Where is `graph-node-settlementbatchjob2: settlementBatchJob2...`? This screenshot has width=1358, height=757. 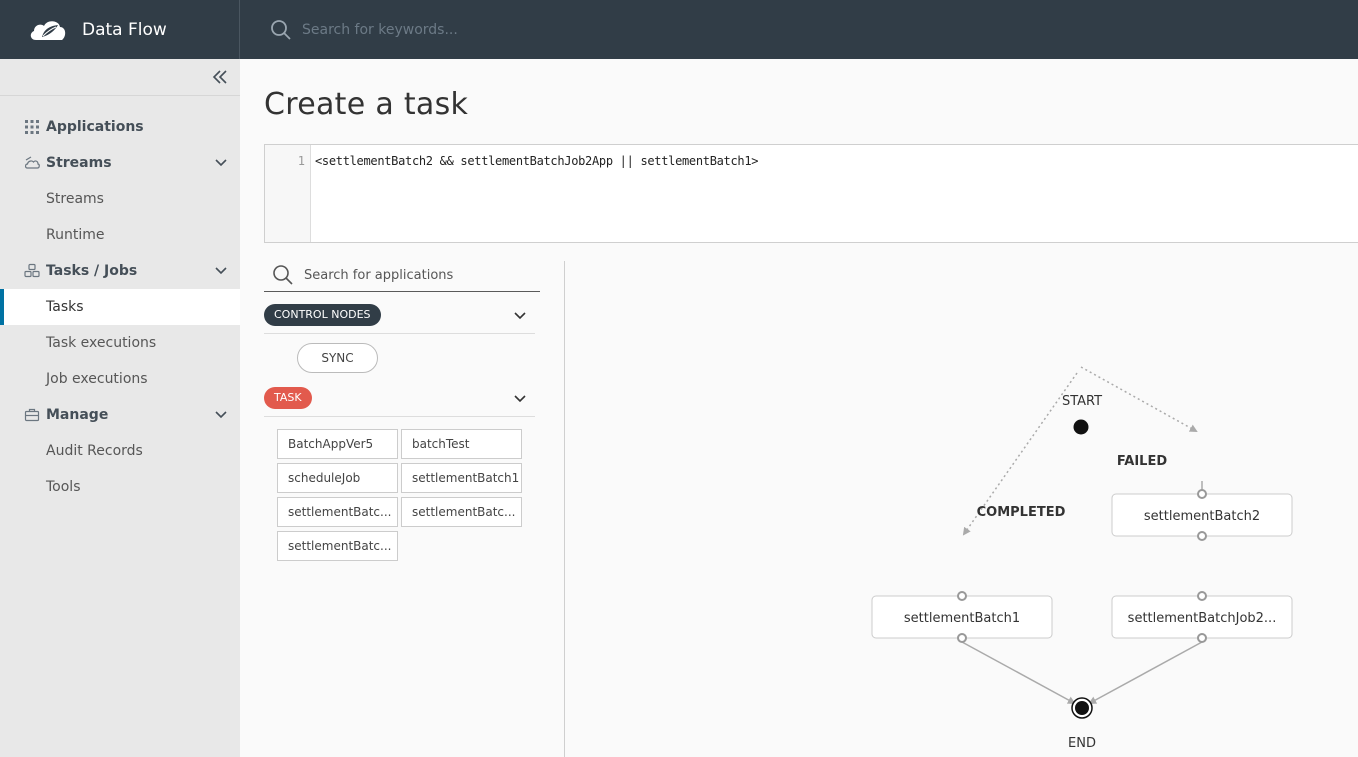
graph-node-settlementbatchjob2: settlementBatchJob2... is located at coordinates (1202, 617).